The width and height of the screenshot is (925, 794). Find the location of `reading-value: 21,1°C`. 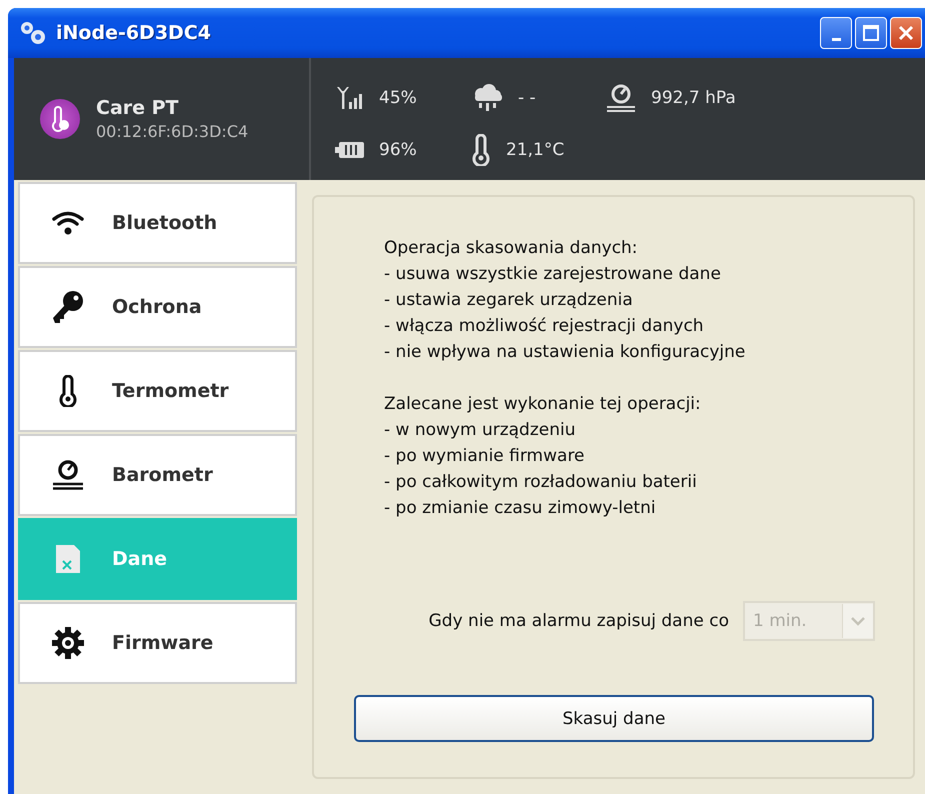

reading-value: 21,1°C is located at coordinates (535, 150).